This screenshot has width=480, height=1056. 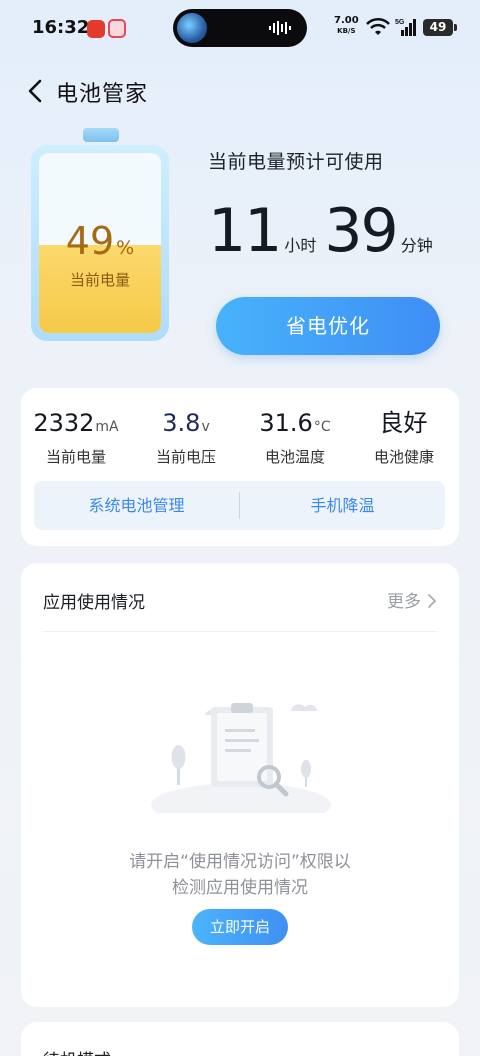 I want to click on app-notification-icon, so click(x=96, y=29).